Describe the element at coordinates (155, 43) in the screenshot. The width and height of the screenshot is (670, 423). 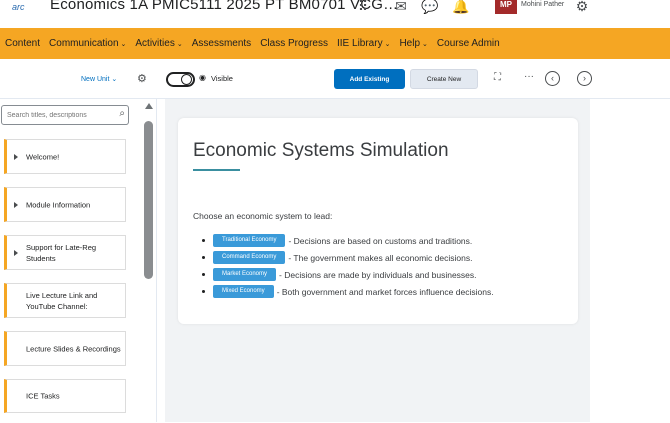
I see `nav-activities-label: Activities` at that location.